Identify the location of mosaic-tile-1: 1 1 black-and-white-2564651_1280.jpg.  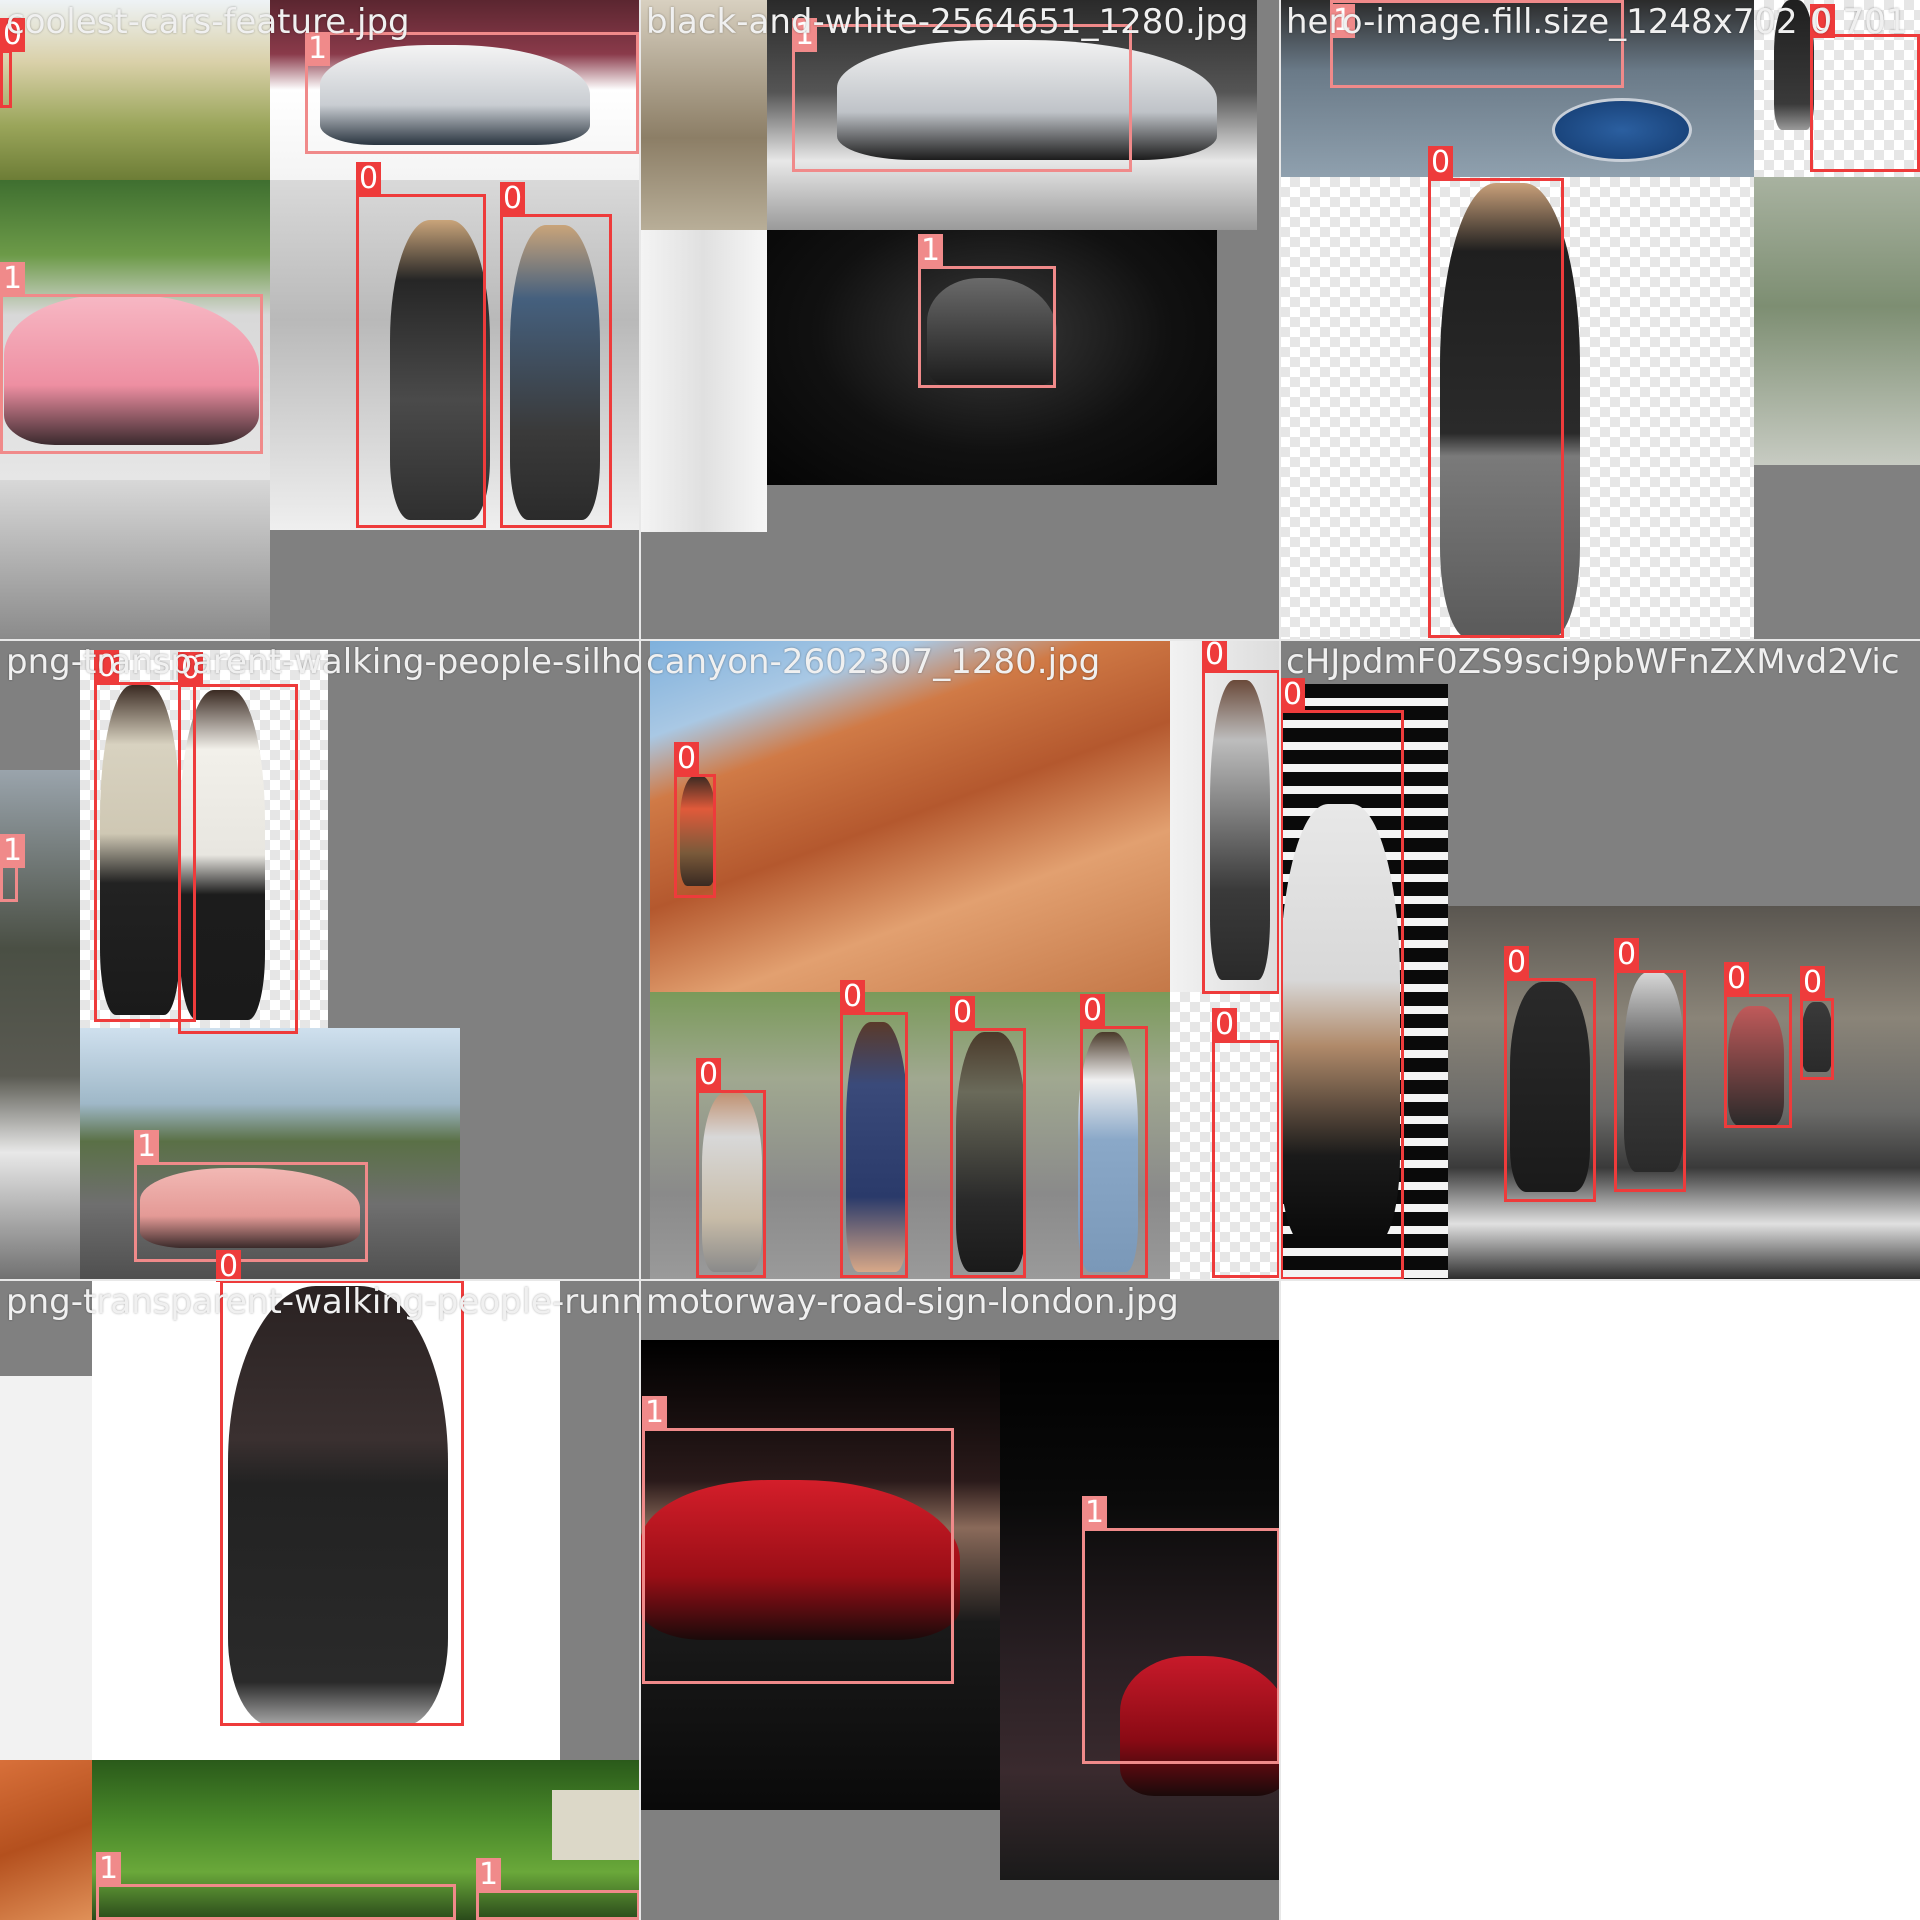
(960, 320).